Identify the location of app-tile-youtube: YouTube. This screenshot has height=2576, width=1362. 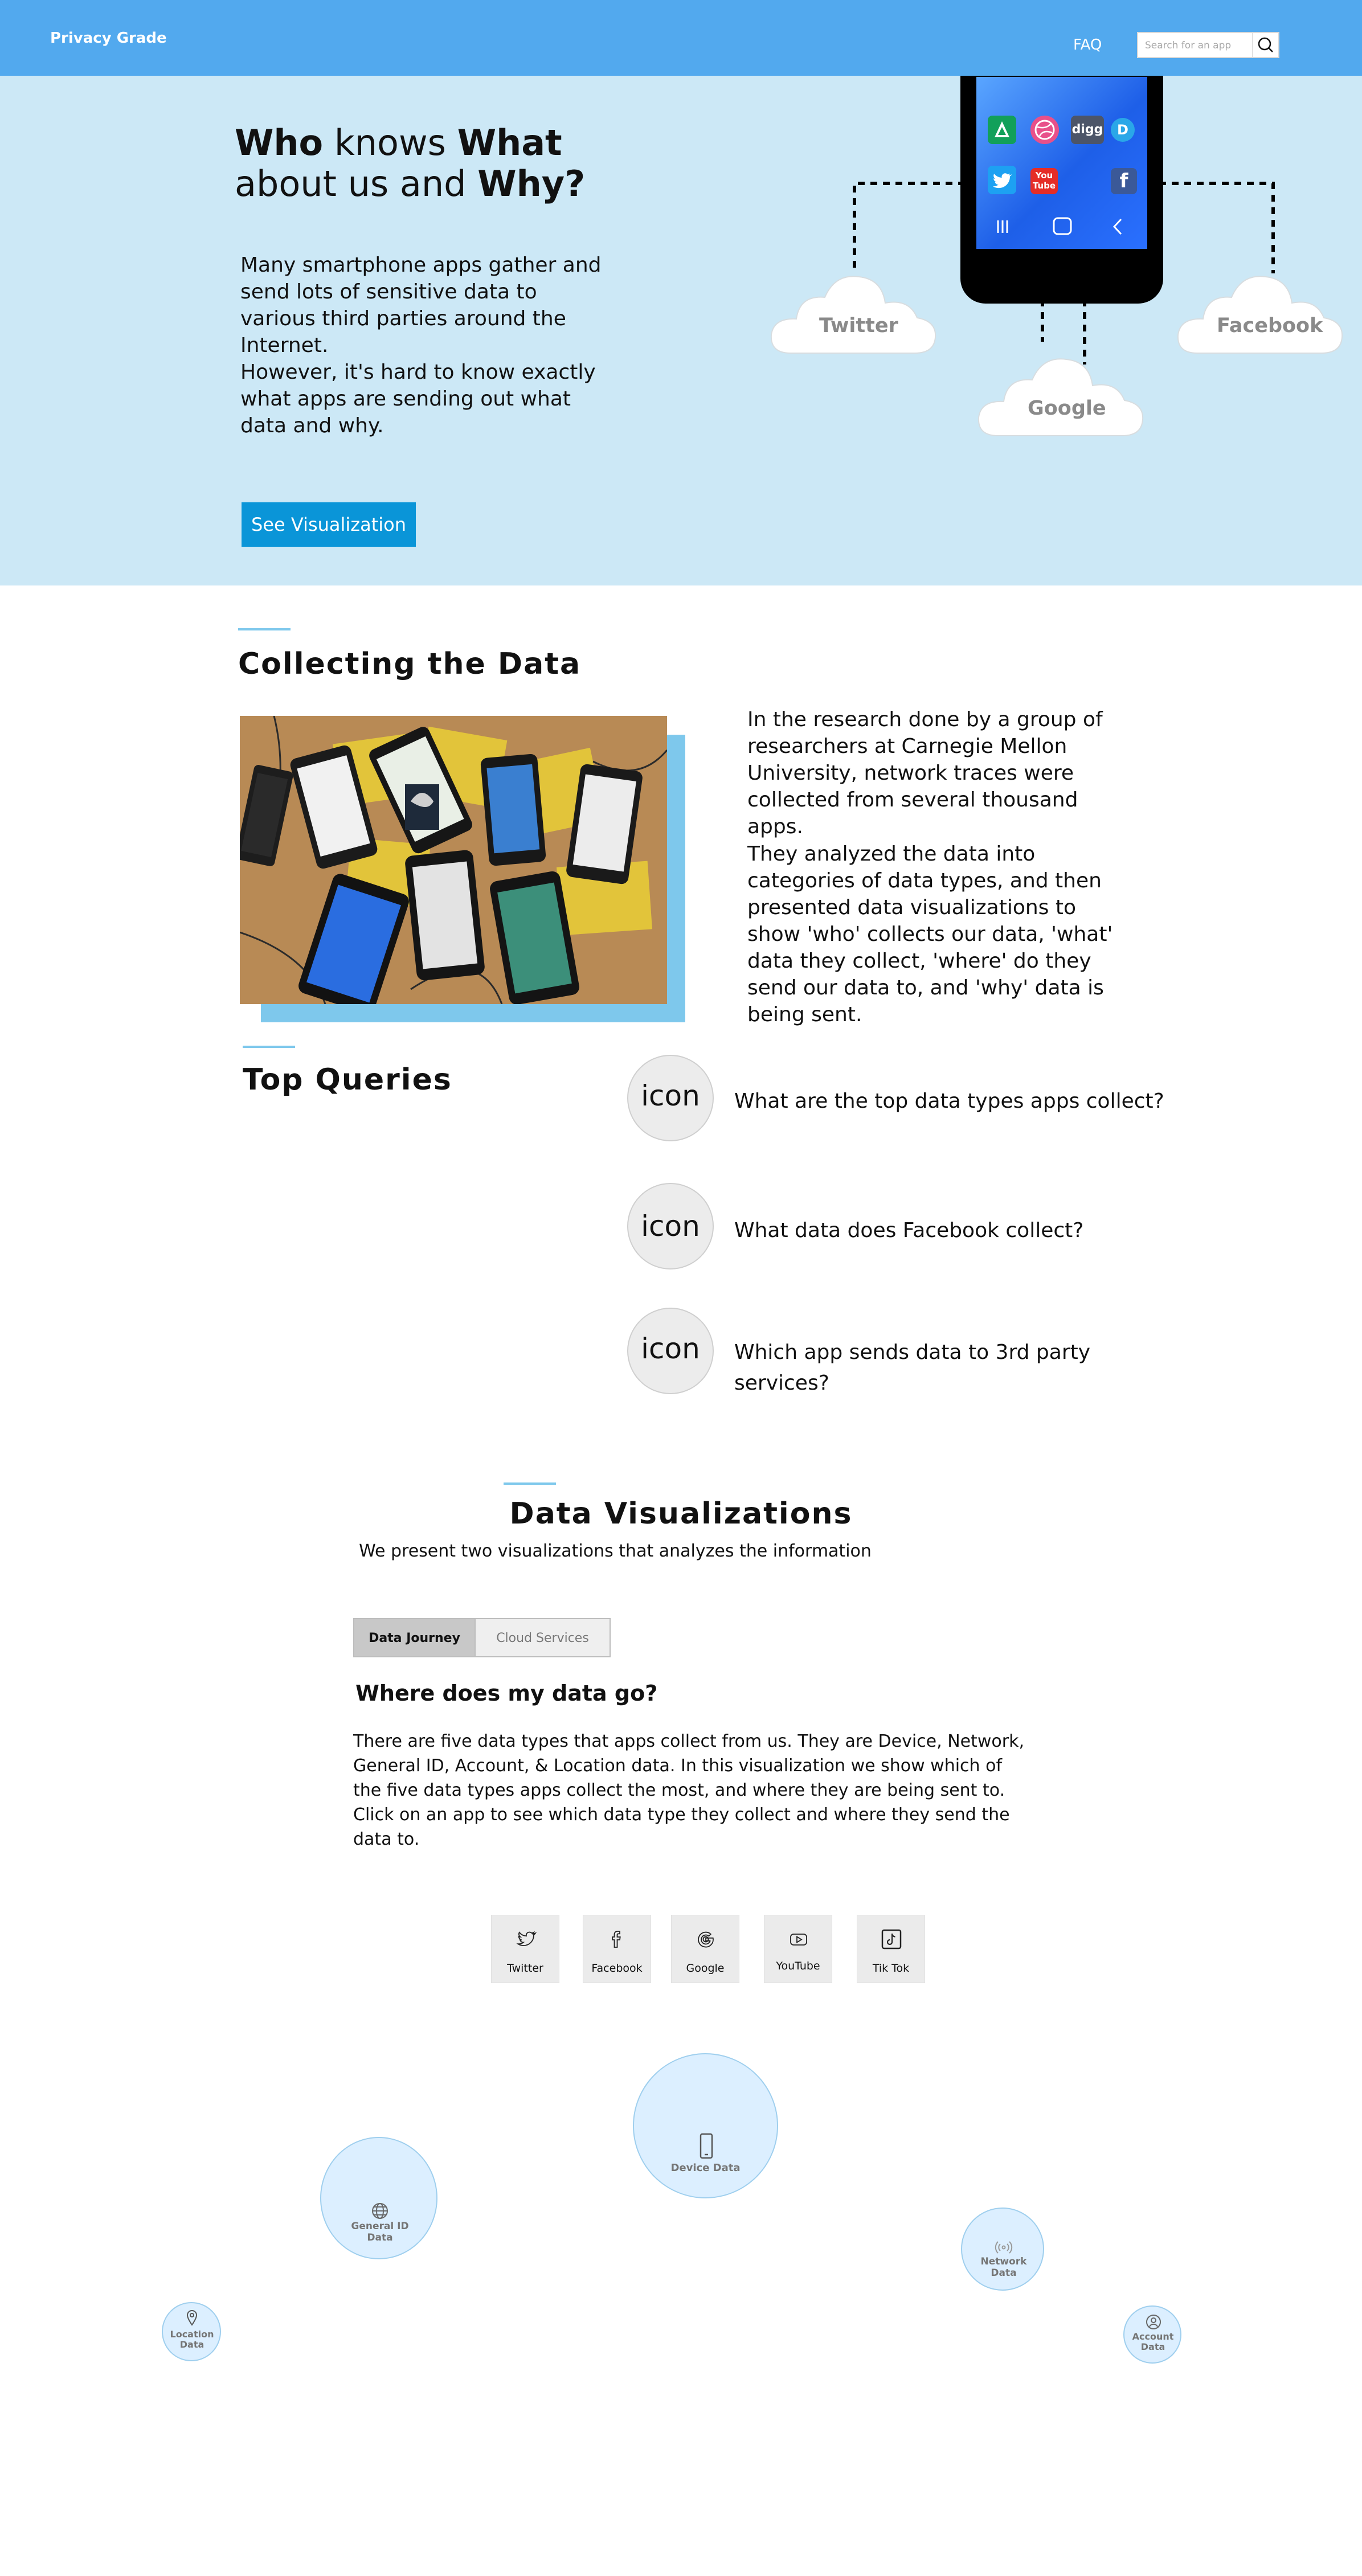
(798, 1949).